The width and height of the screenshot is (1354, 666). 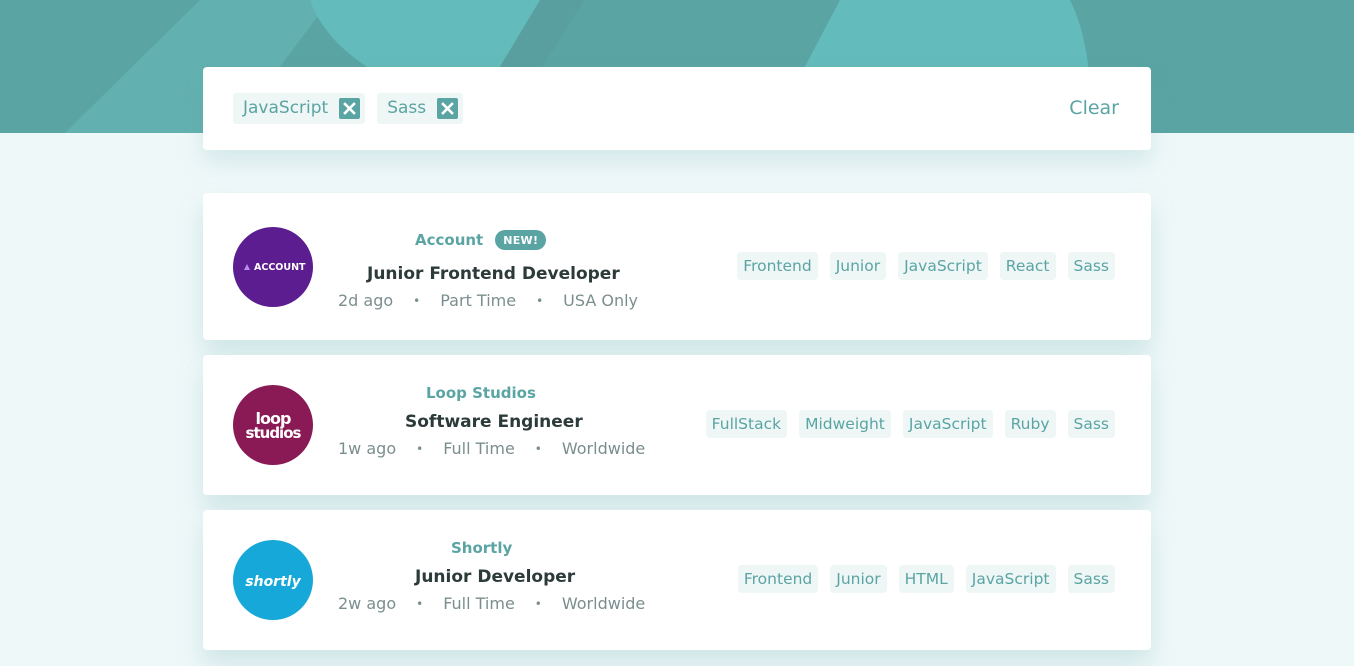 I want to click on logo-text: ACCOUNT, so click(x=280, y=267).